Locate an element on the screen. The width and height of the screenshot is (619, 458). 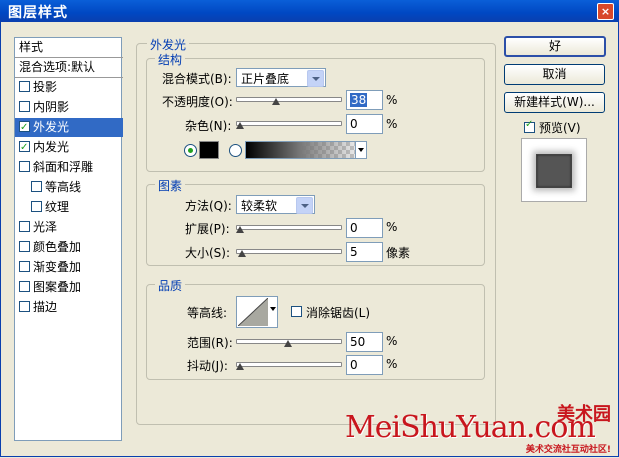
size-slider-thumb is located at coordinates (241, 253).